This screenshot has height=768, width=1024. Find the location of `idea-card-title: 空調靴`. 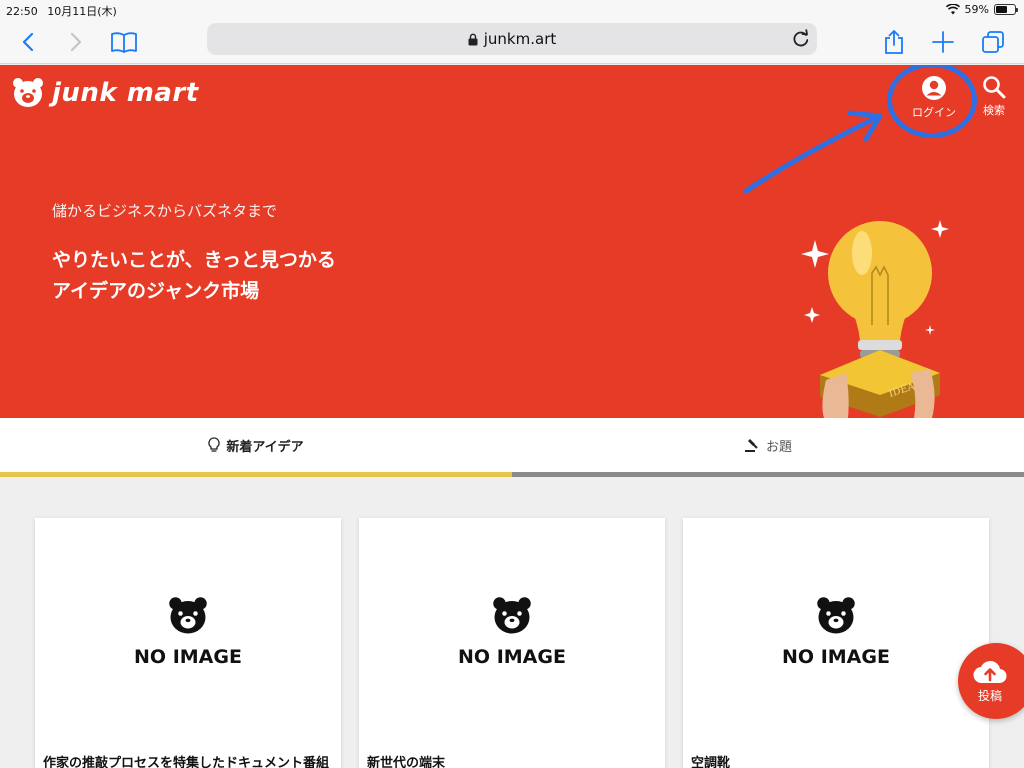

idea-card-title: 空調靴 is located at coordinates (837, 760).